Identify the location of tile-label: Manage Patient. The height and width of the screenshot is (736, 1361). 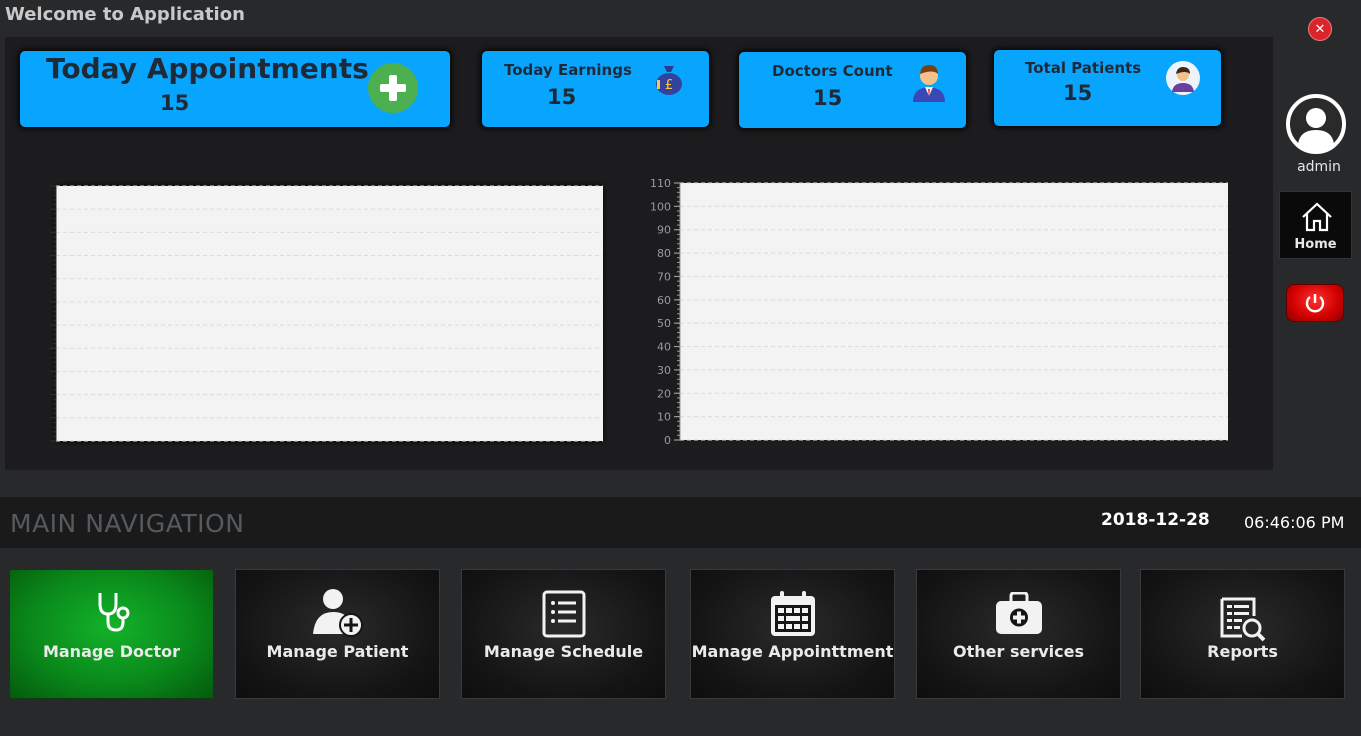
(337, 651).